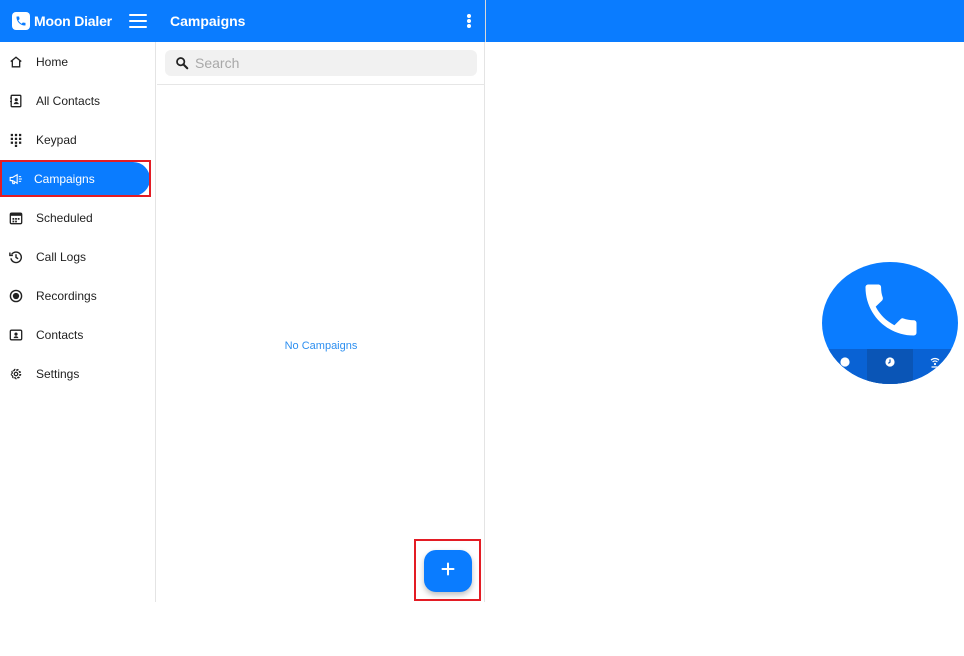 This screenshot has width=964, height=656. Describe the element at coordinates (469, 21) in the screenshot. I see `more-options-icon` at that location.